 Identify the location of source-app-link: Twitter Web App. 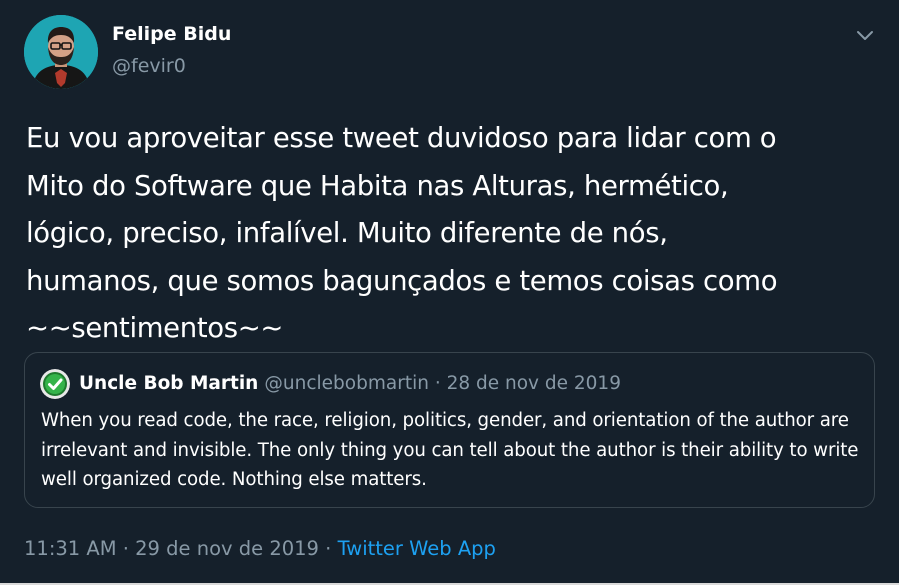
(417, 548).